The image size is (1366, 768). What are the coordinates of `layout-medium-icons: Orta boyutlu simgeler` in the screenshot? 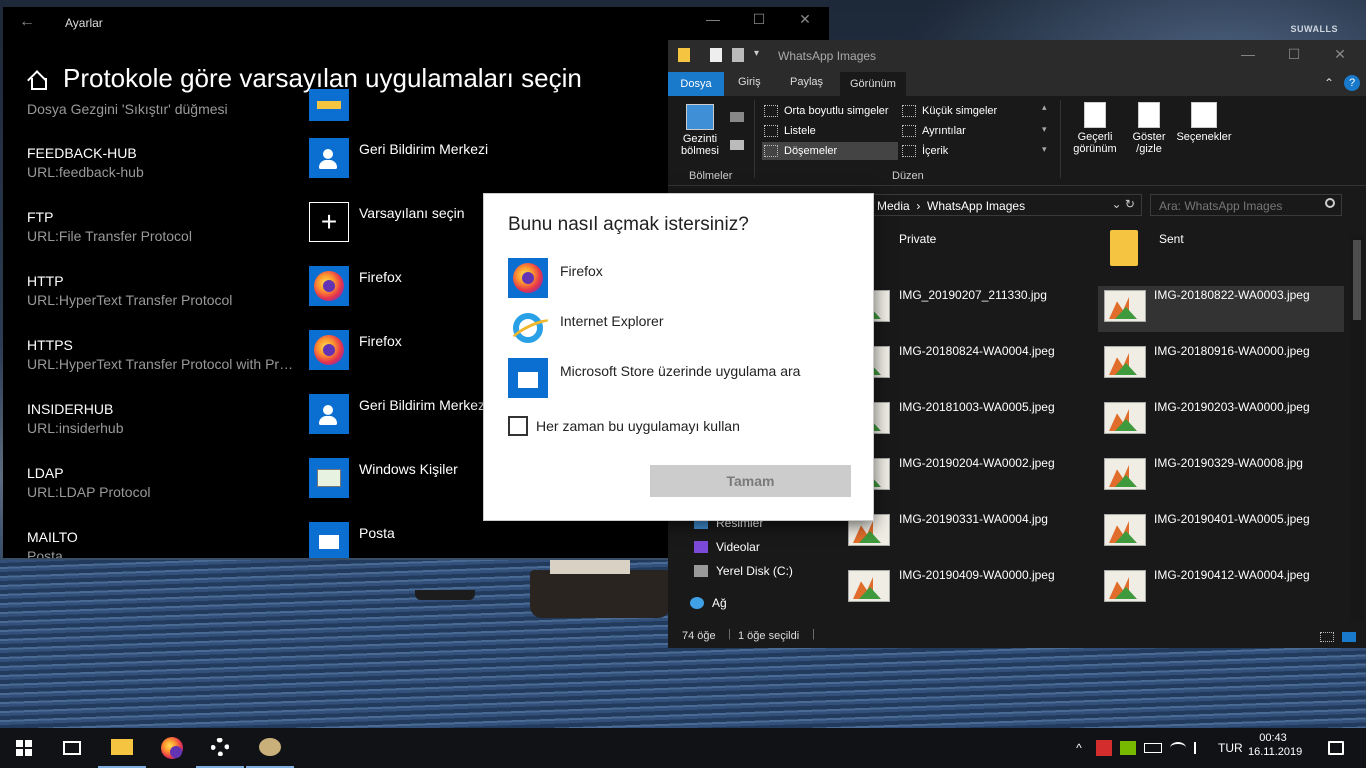 It's located at (825, 111).